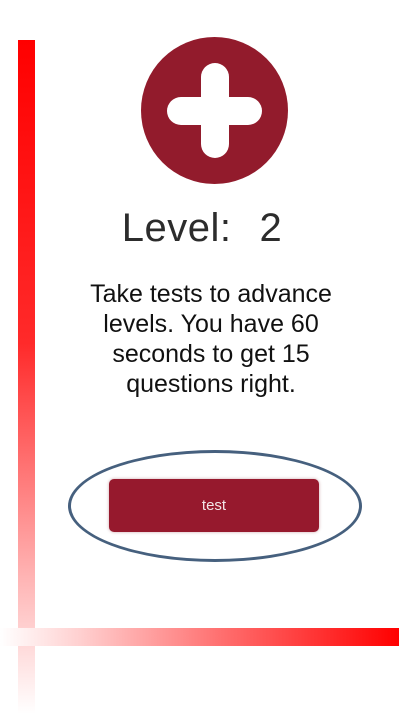 The image size is (404, 714). I want to click on level-display: Level: 2, so click(202, 228).